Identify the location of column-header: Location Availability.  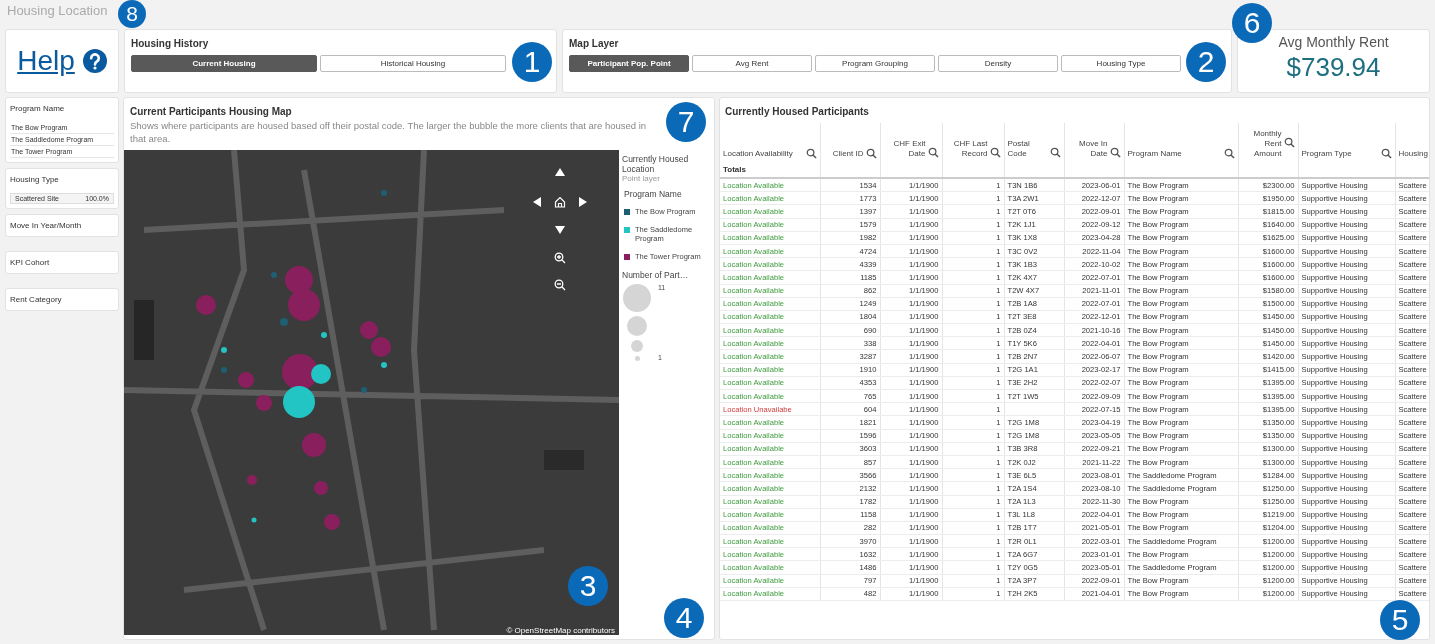
(770, 142).